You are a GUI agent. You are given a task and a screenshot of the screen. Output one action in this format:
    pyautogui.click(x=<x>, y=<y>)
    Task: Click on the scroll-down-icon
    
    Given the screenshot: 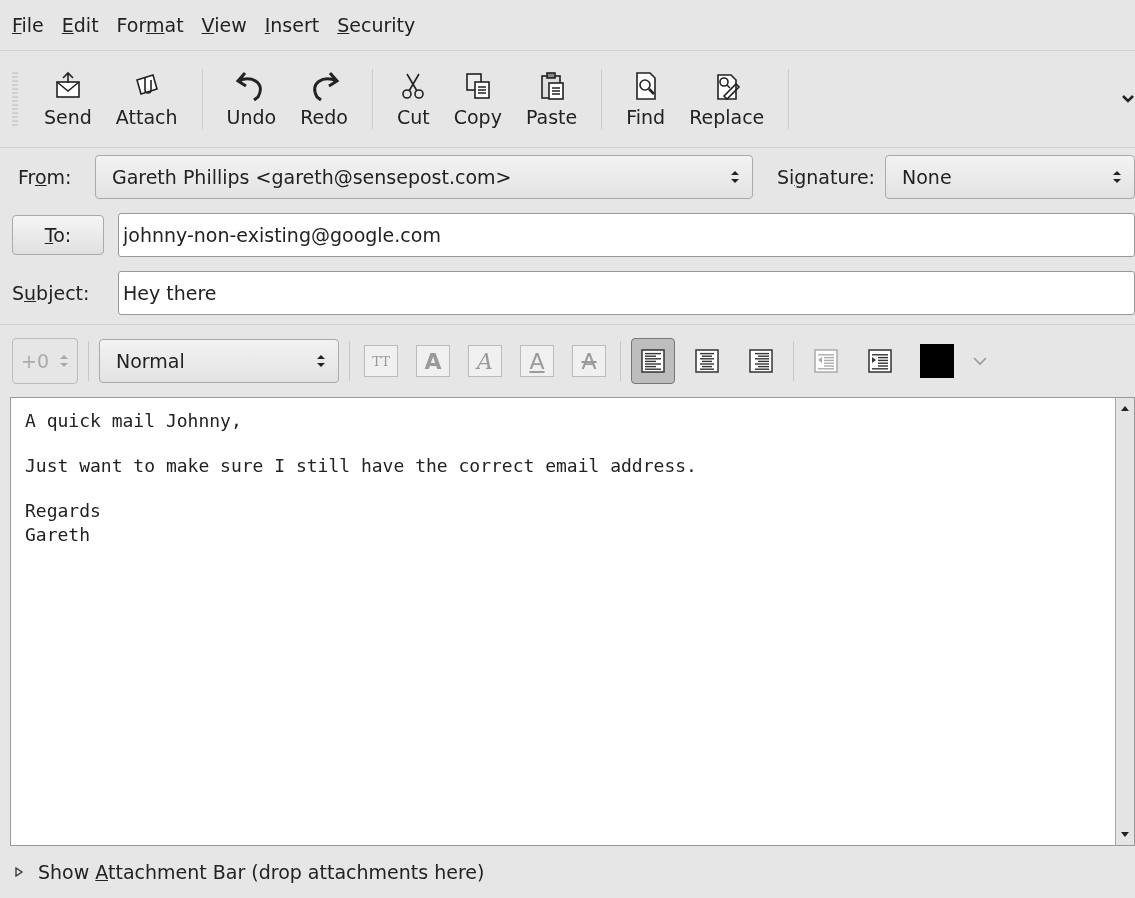 What is the action you would take?
    pyautogui.click(x=1125, y=835)
    